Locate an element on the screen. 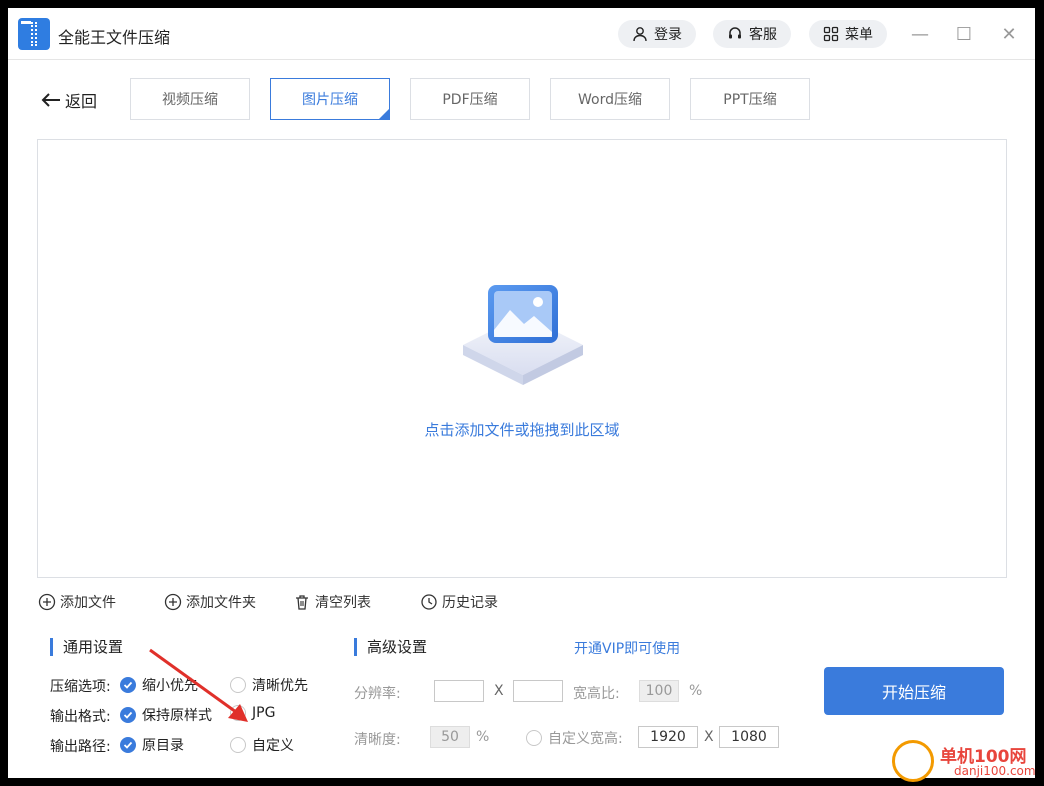  login-button: 登录 is located at coordinates (657, 34).